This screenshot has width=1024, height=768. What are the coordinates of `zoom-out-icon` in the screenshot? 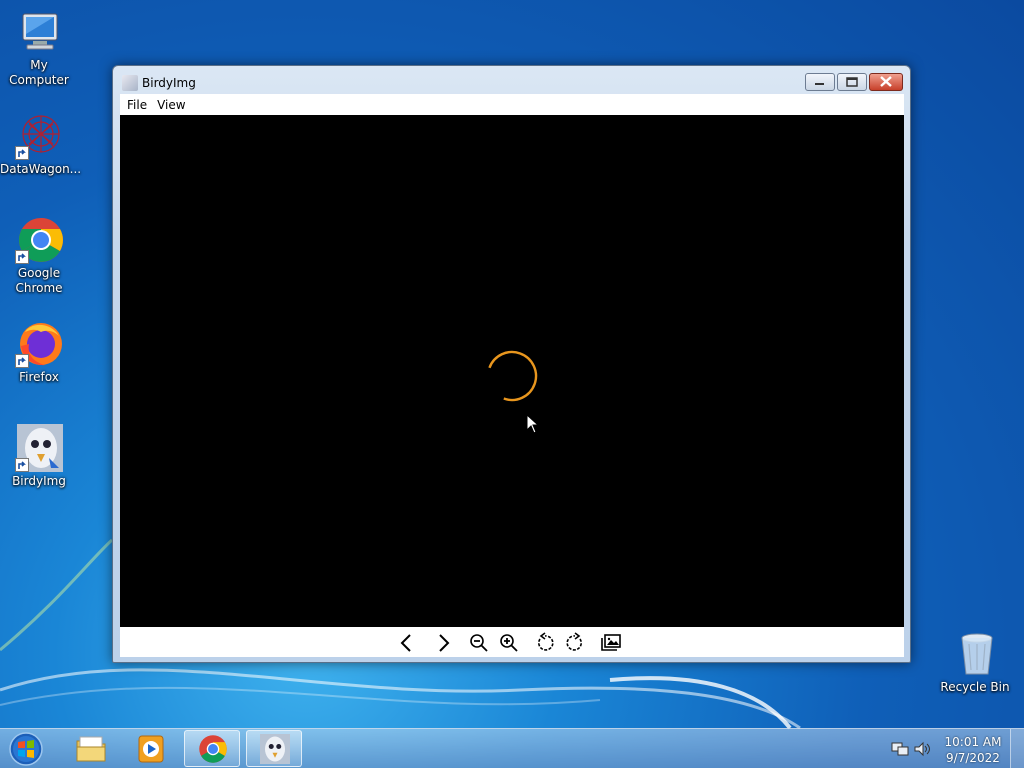 It's located at (479, 643).